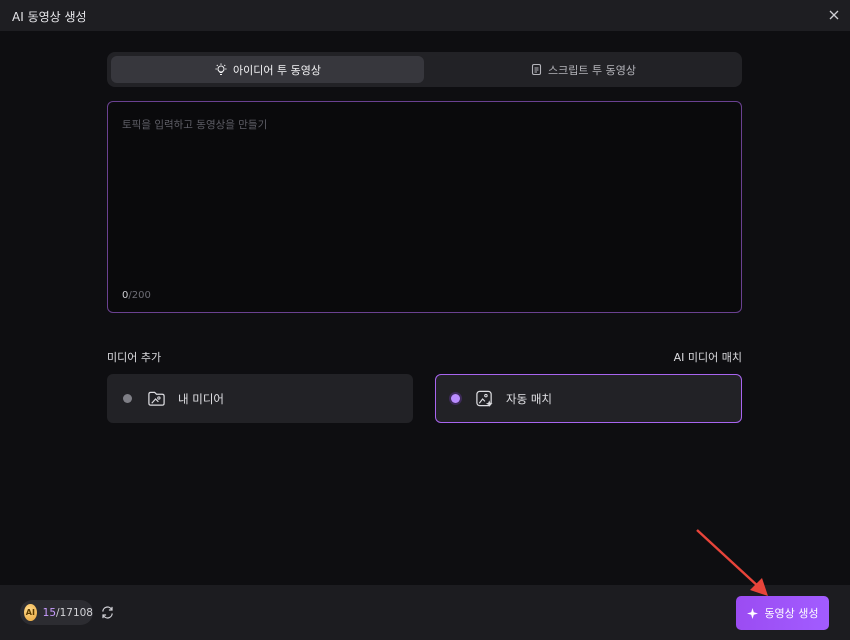  Describe the element at coordinates (425, 15) in the screenshot. I see `title-bar: AI 동영상 생성` at that location.